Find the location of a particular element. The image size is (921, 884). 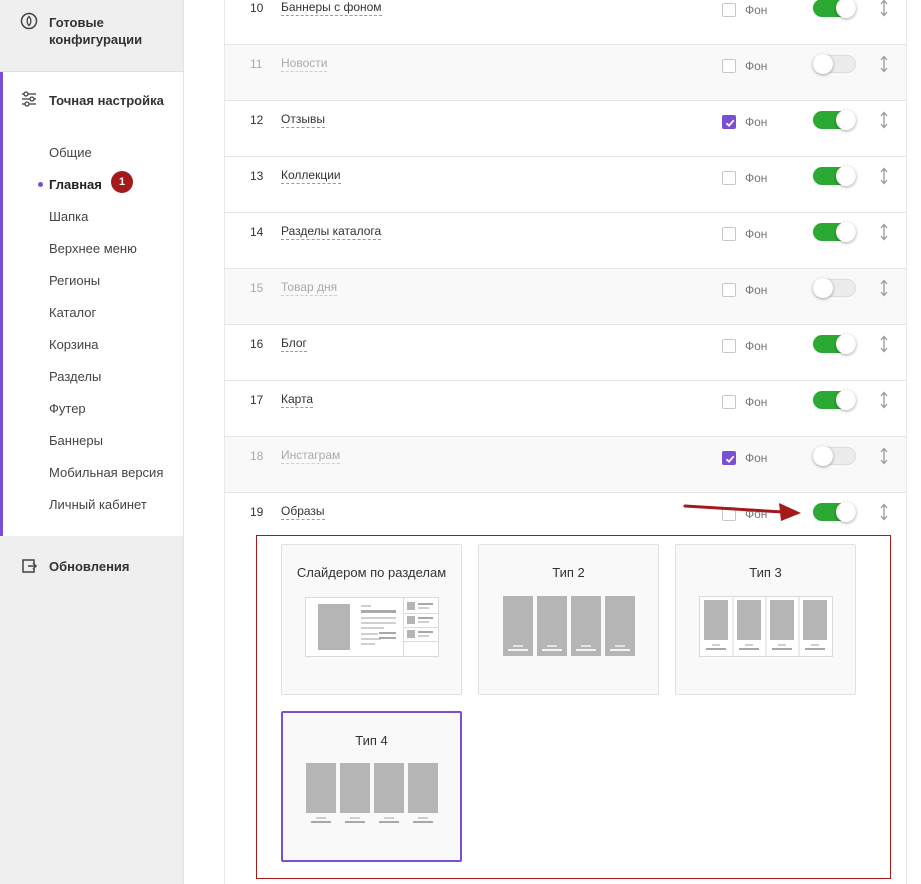

sidebar-section-label: Точная настройка is located at coordinates (111, 100).